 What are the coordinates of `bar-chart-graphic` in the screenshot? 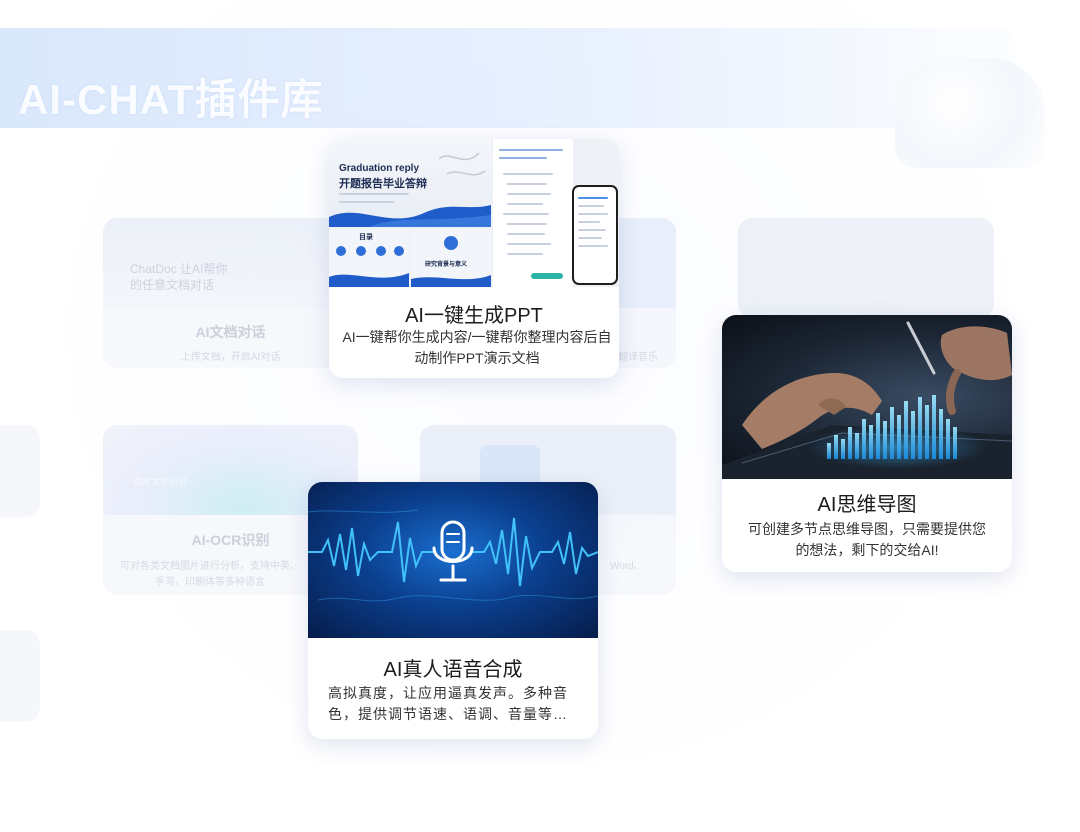 It's located at (867, 400).